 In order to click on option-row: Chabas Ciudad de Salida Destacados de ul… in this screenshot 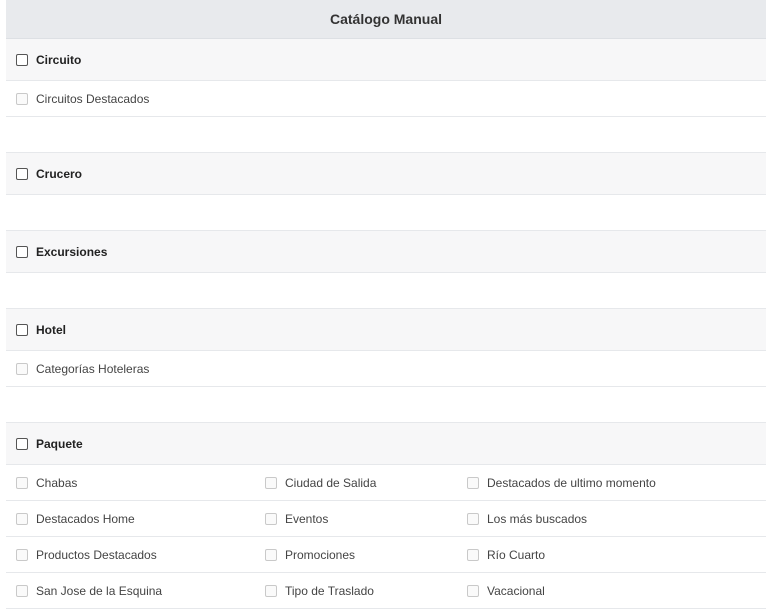, I will do `click(386, 483)`.